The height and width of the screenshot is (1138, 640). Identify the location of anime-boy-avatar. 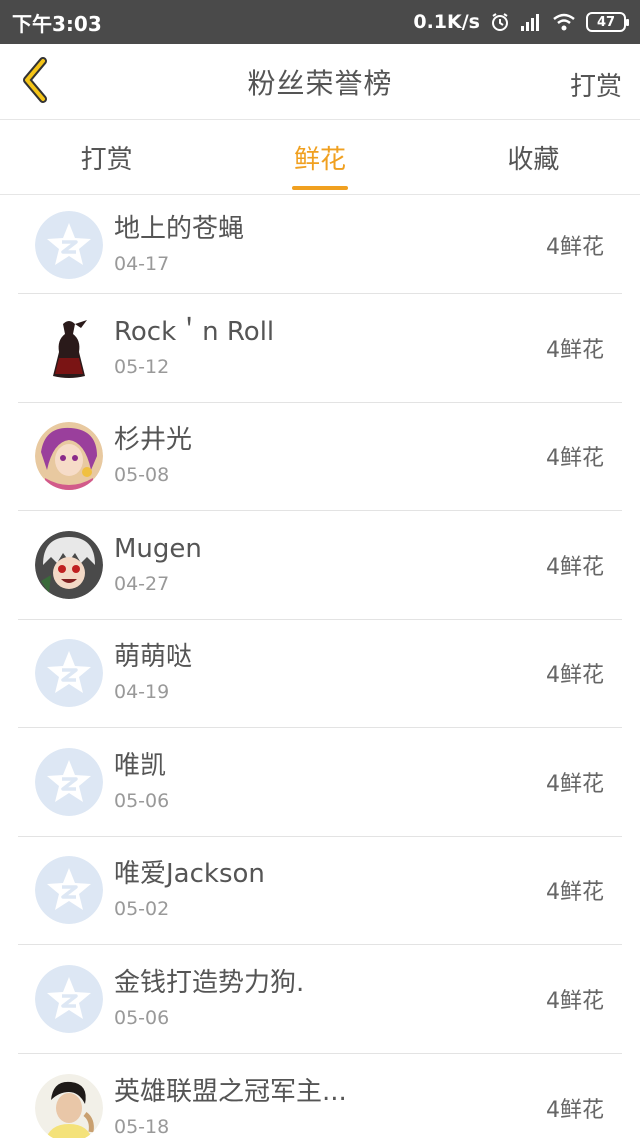
(69, 564).